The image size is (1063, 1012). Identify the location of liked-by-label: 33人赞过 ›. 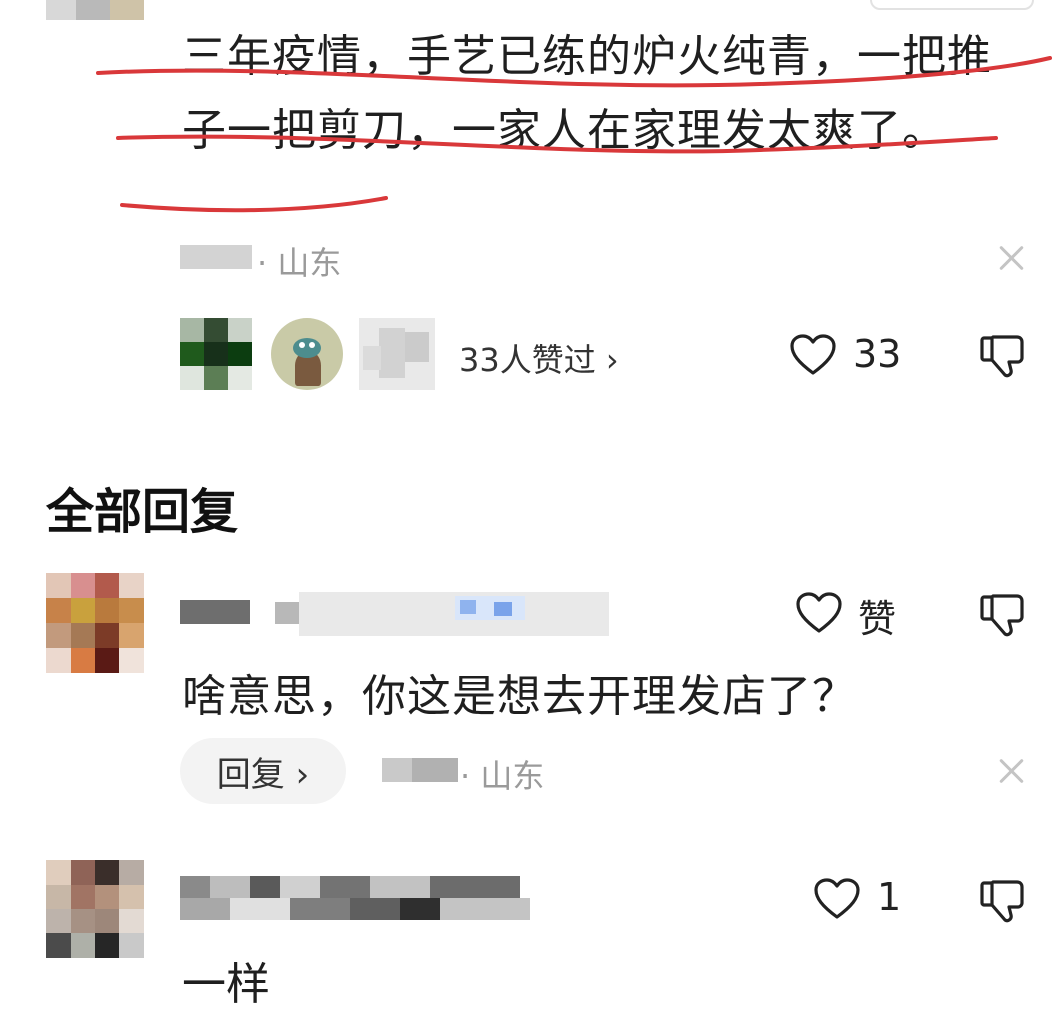
(539, 358).